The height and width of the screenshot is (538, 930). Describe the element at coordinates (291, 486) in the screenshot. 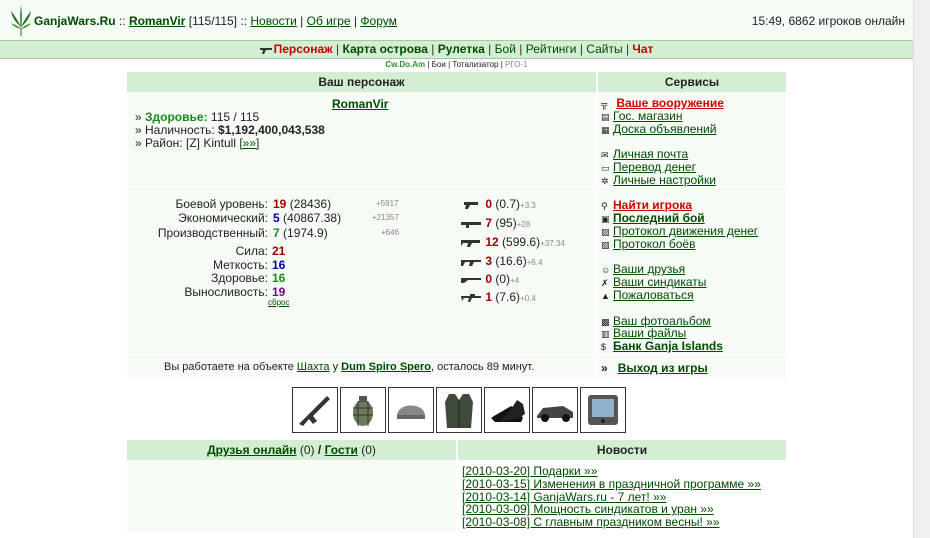

I see `friends-panel: Друзья онлайн (0) / Гости (0)` at that location.